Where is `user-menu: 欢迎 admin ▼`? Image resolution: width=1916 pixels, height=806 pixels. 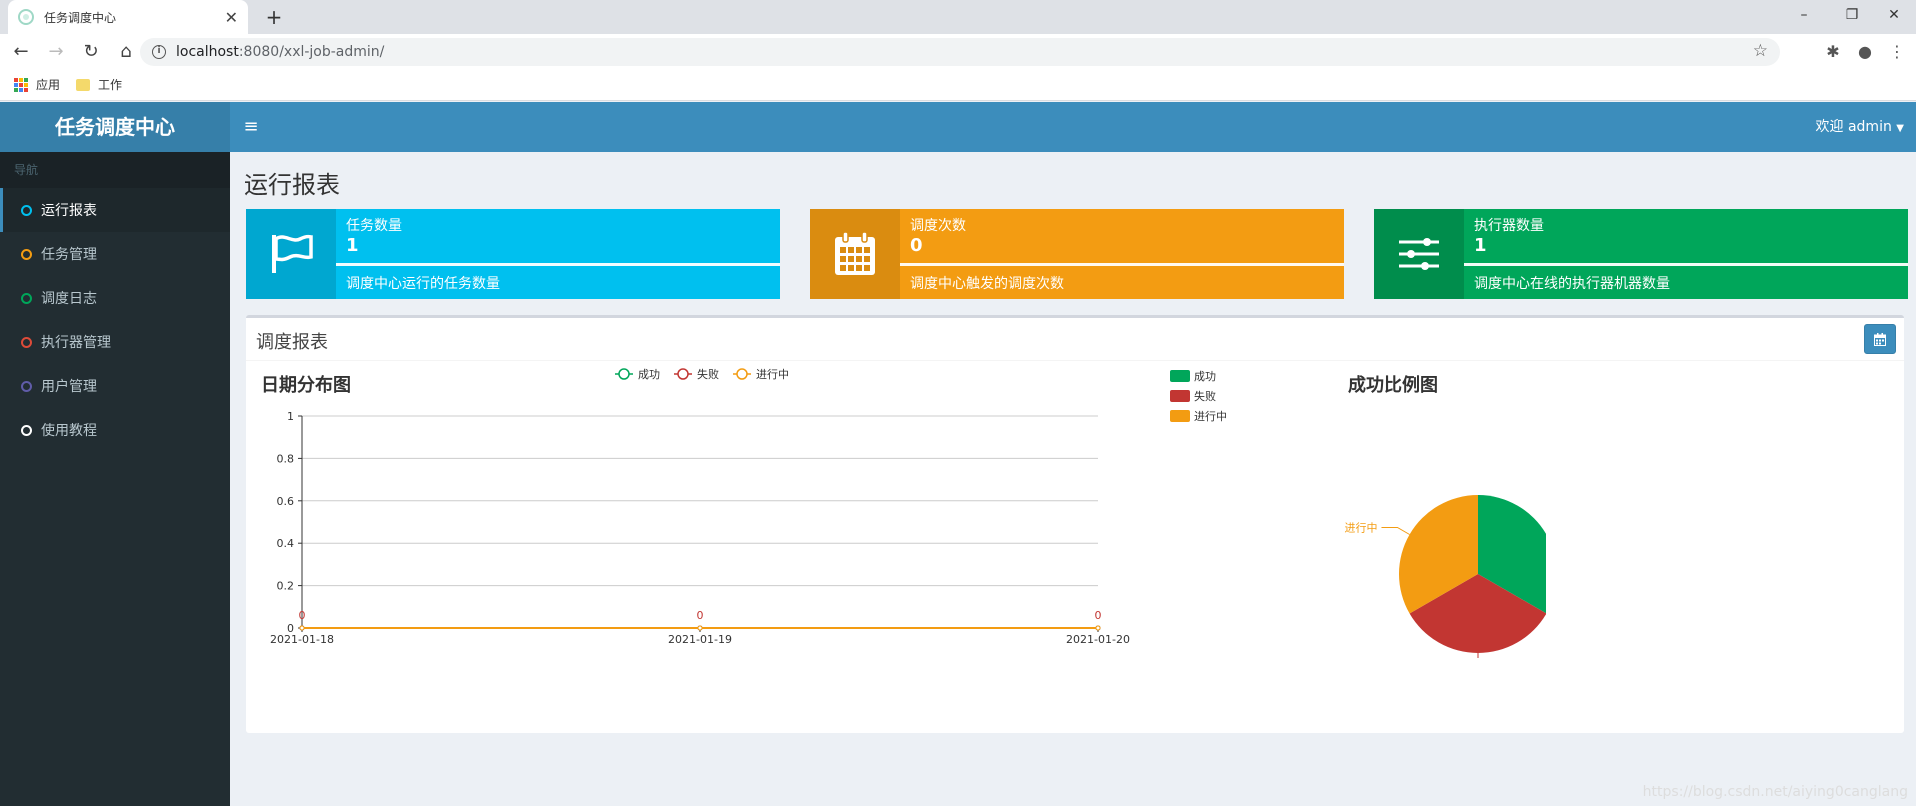
user-menu: 欢迎 admin ▼ is located at coordinates (1860, 127).